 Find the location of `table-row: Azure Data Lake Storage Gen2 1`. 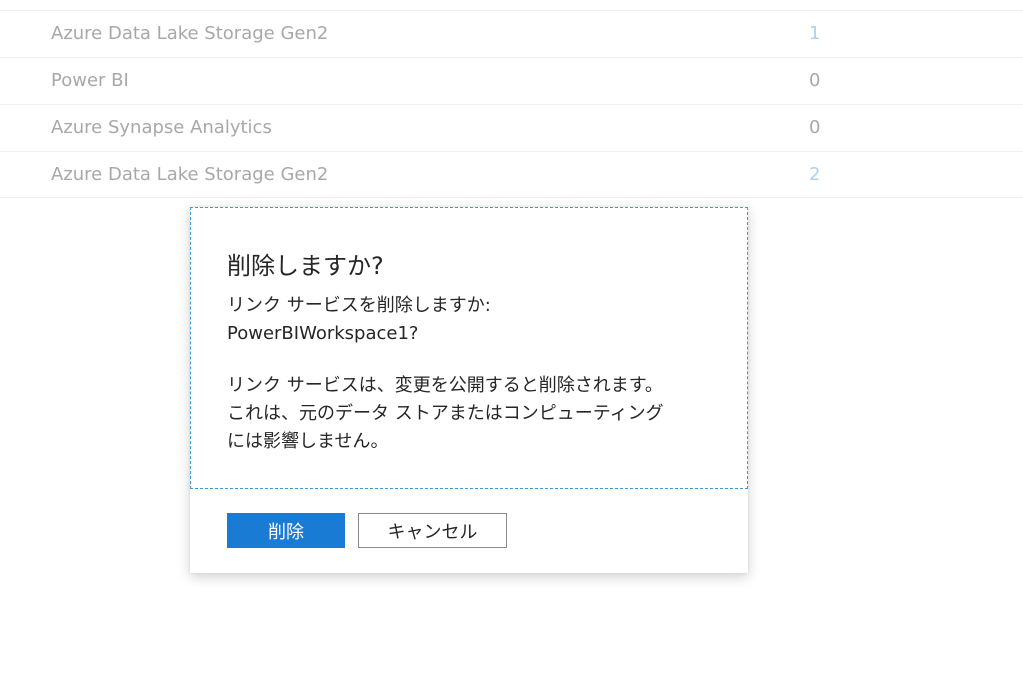

table-row: Azure Data Lake Storage Gen2 1 is located at coordinates (511, 33).